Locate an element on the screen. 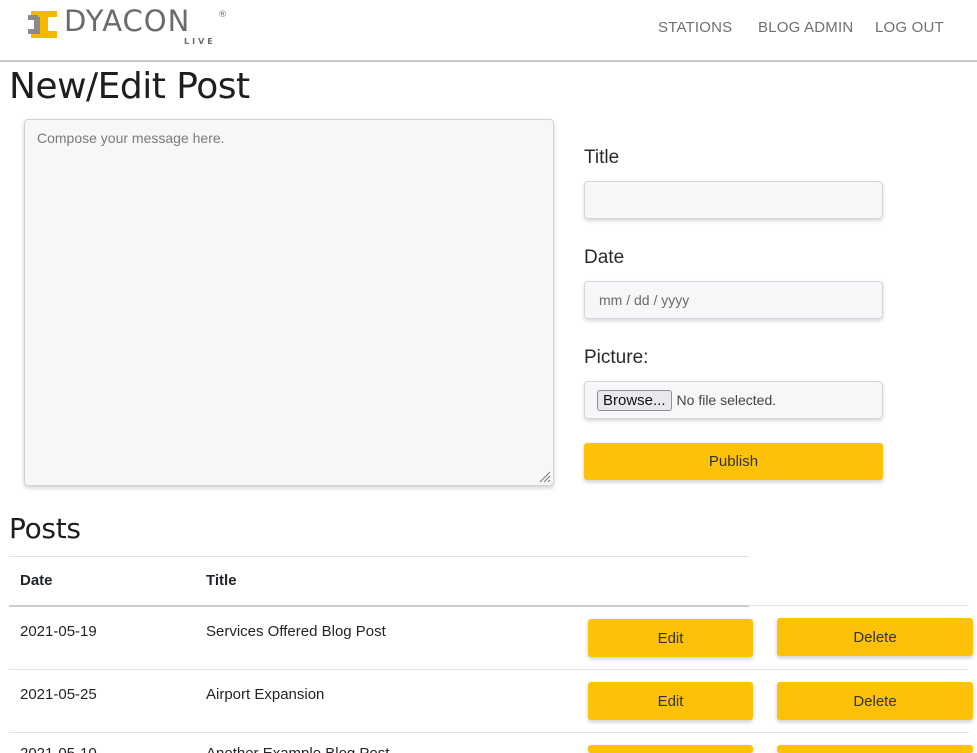 This screenshot has height=753, width=977. publish-button: Publish is located at coordinates (733, 461).